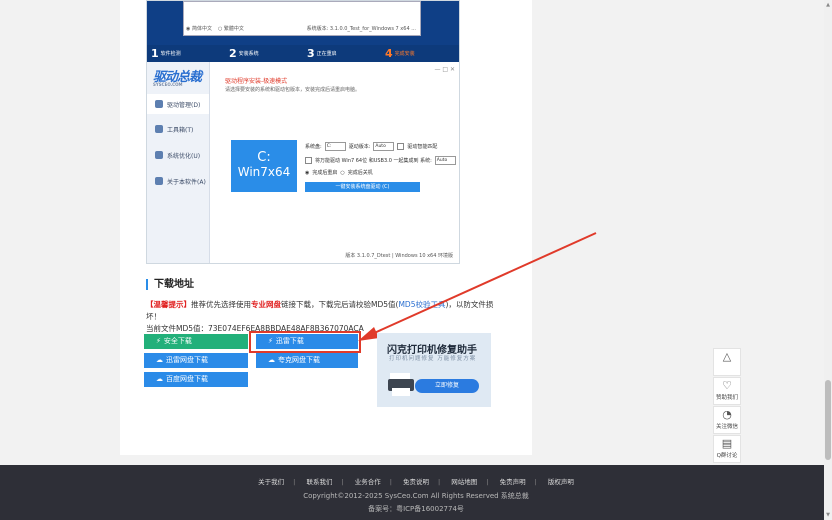 This screenshot has width=832, height=520. I want to click on arrow-up-icon: △, so click(727, 356).